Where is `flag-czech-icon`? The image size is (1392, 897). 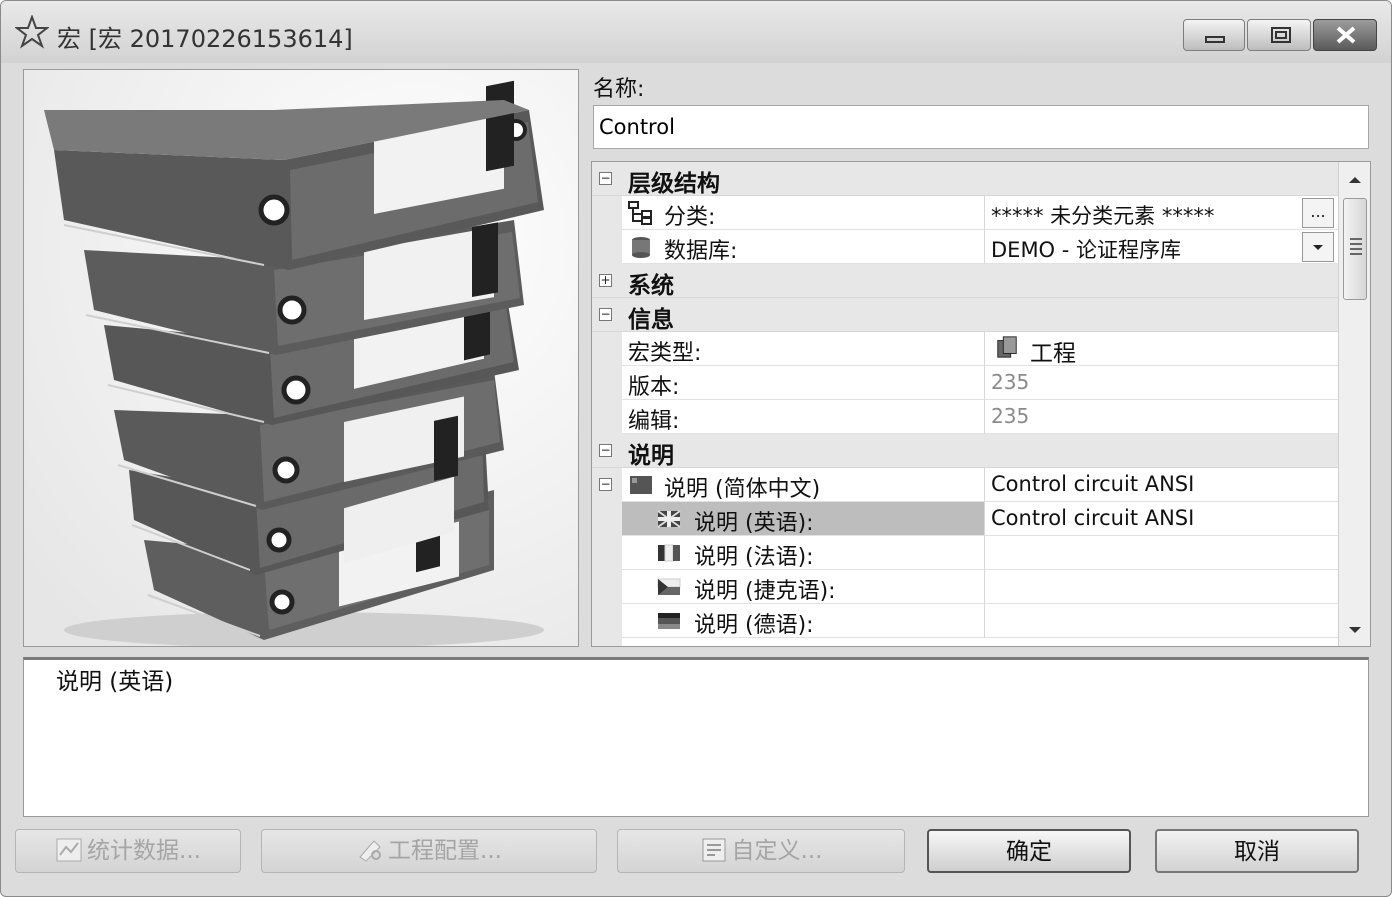
flag-czech-icon is located at coordinates (669, 586).